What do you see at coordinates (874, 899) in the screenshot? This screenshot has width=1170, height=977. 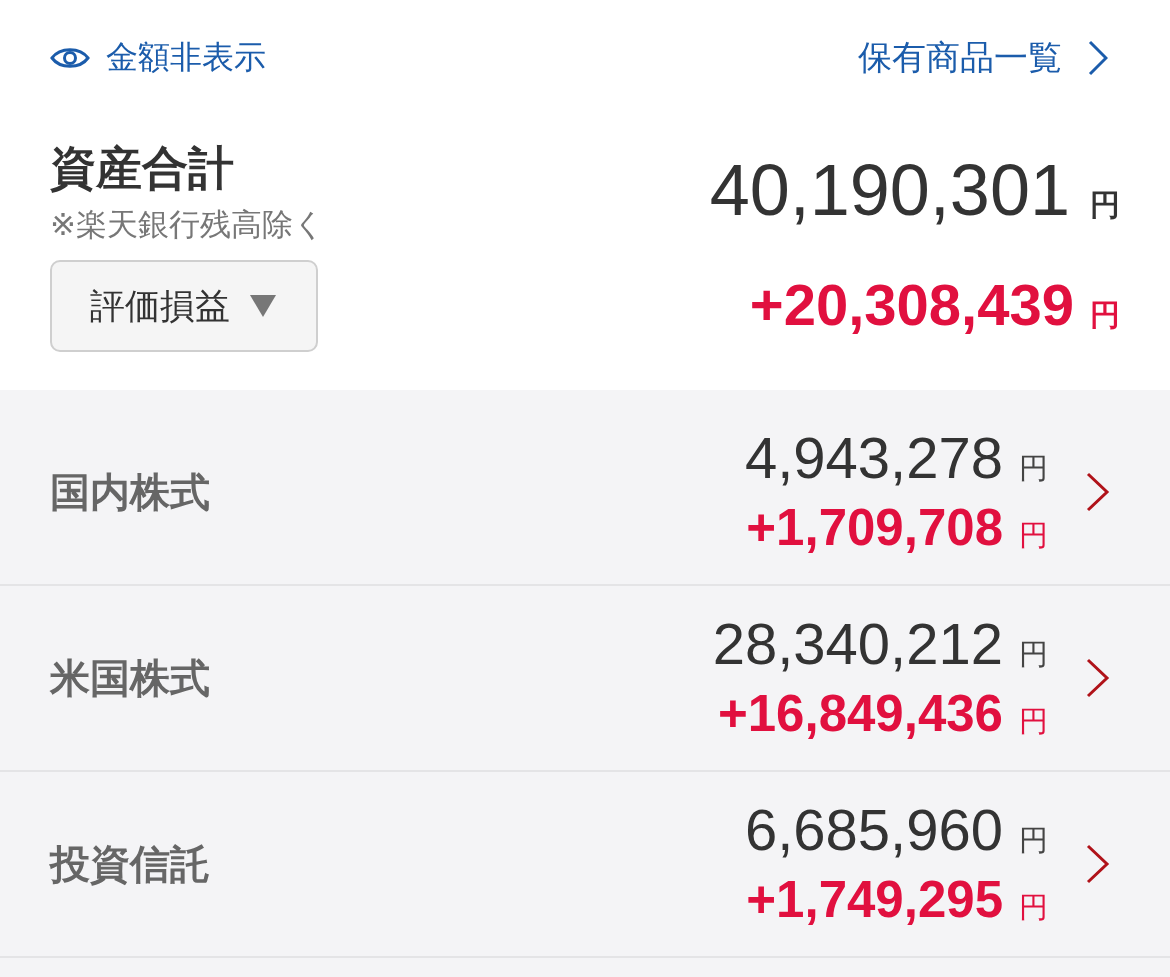 I see `category-gain: +1,749,295` at bounding box center [874, 899].